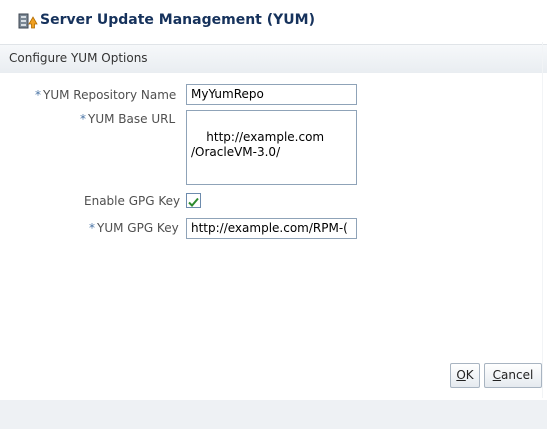 The image size is (547, 429). I want to click on enable-gpg-checkbox, so click(193, 200).